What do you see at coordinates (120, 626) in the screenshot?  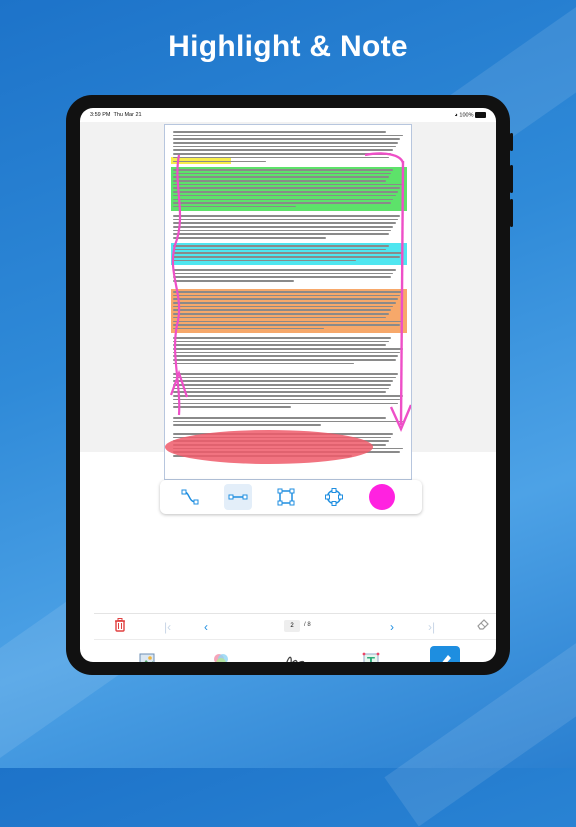 I see `trash-icon` at bounding box center [120, 626].